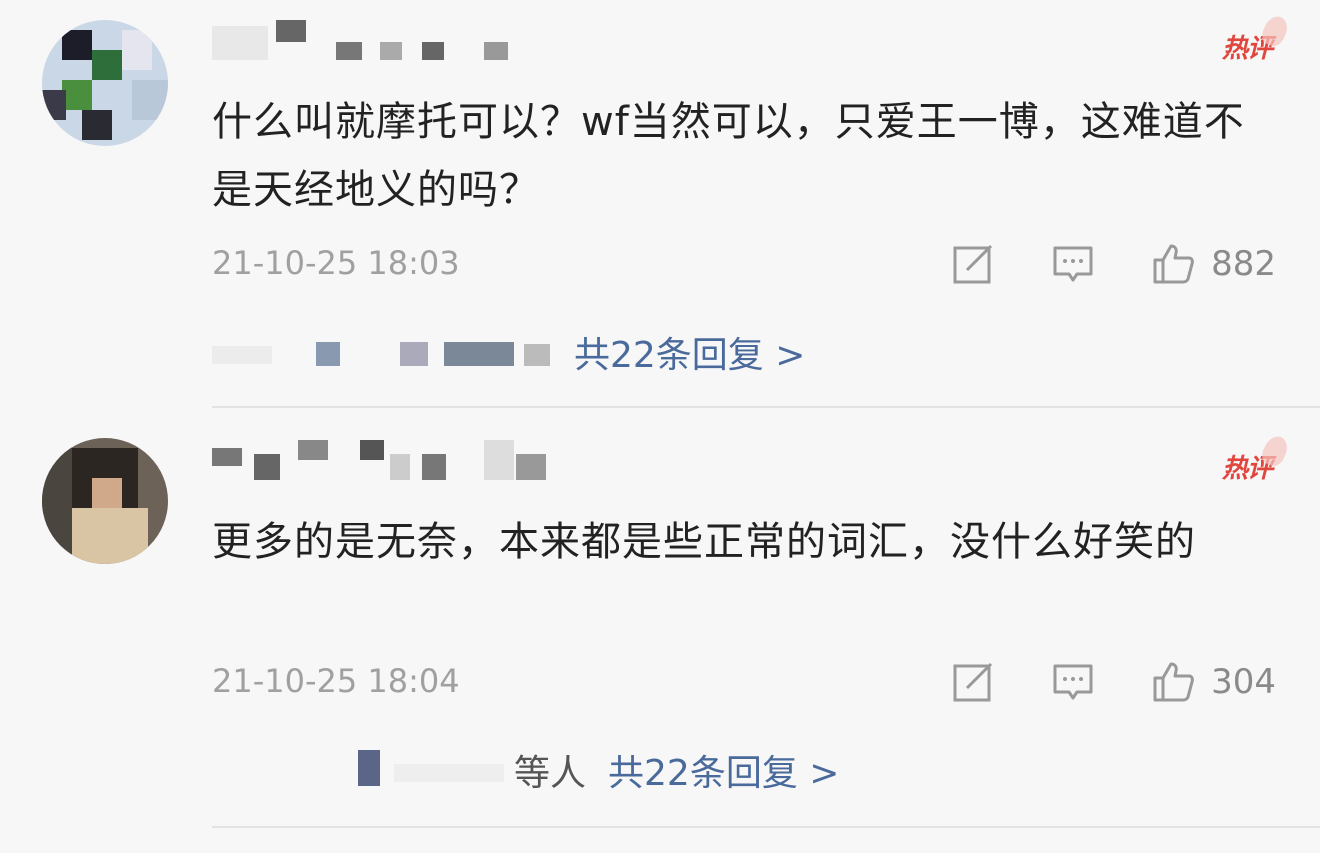  Describe the element at coordinates (1243, 682) in the screenshot. I see `like-count: 304` at that location.